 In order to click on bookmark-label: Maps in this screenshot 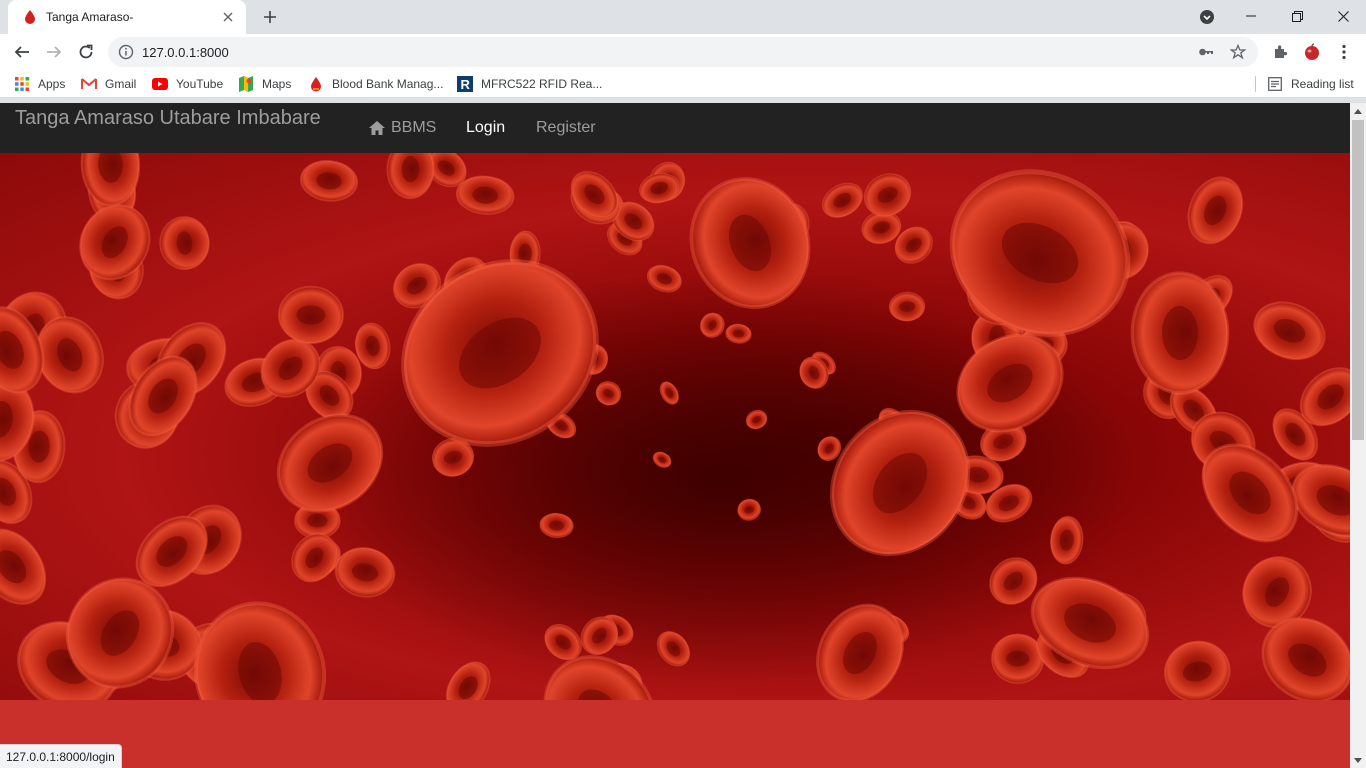, I will do `click(277, 84)`.